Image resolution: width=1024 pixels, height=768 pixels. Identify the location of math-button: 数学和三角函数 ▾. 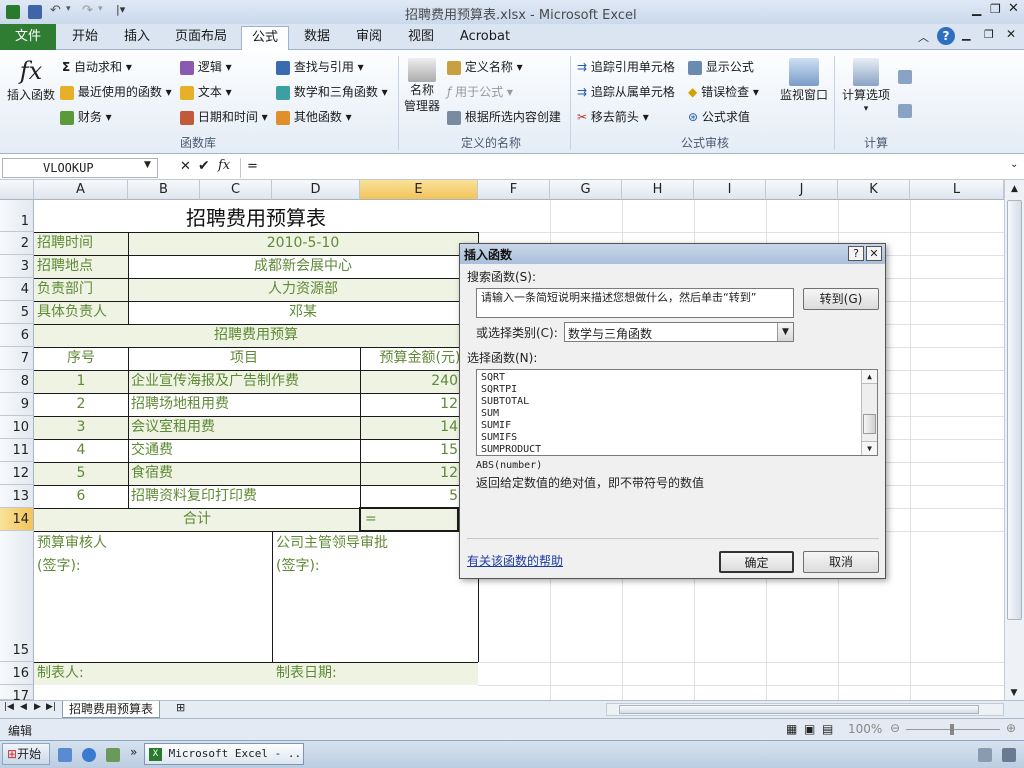
(332, 92).